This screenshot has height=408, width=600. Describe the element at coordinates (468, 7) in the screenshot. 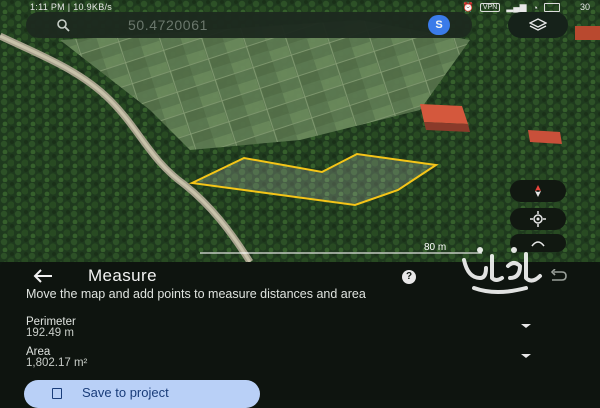

I see `alarm-icon: ⏰` at that location.